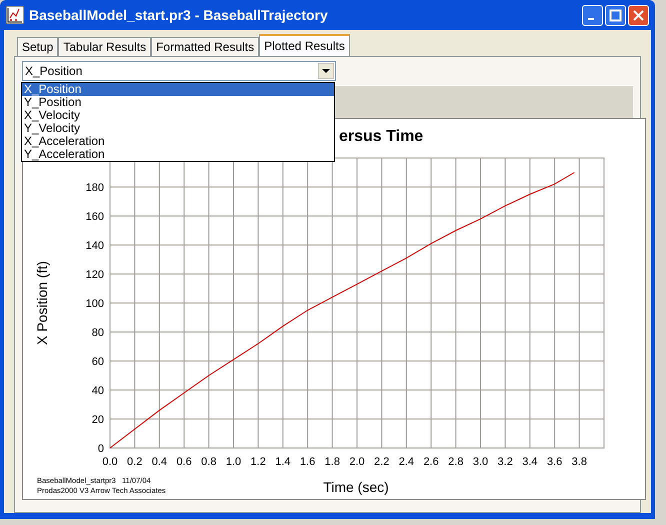  I want to click on tab: Tabular Results, so click(105, 46).